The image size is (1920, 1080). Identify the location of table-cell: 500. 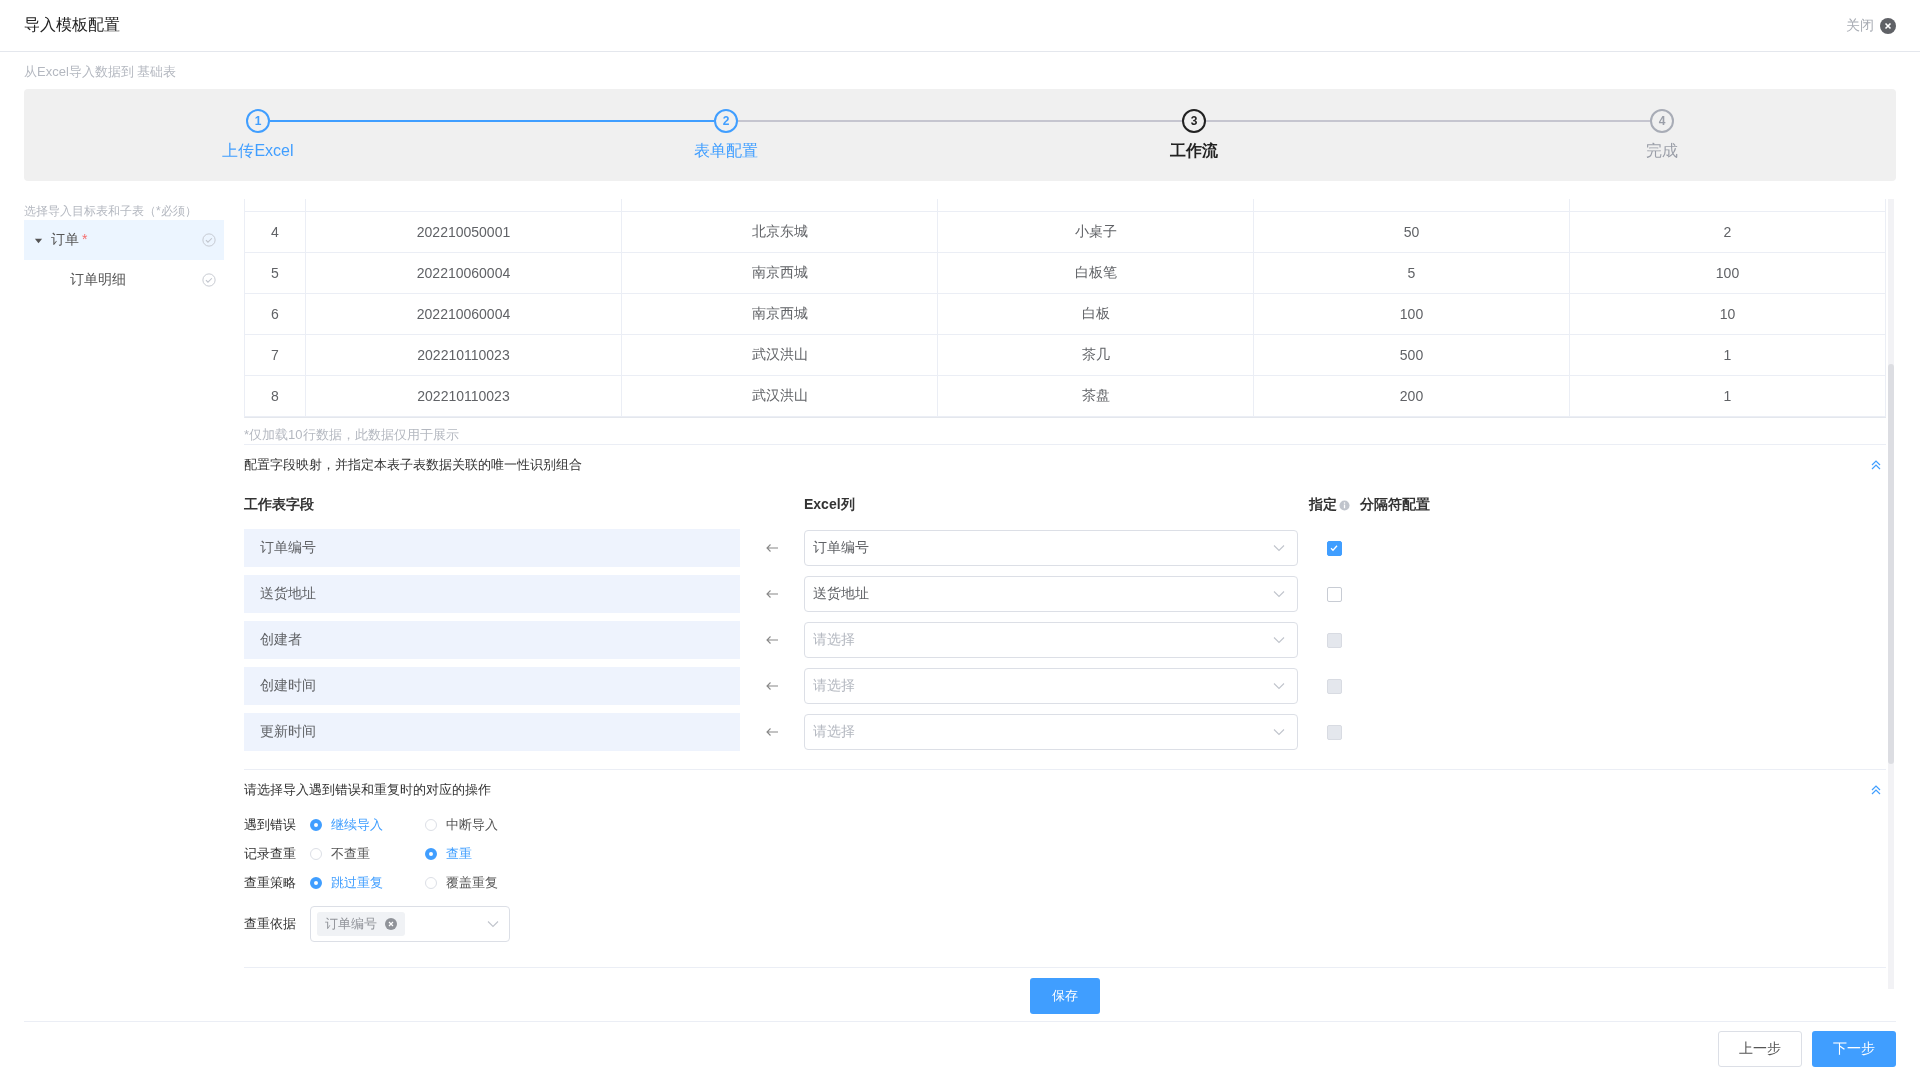
(1412, 355).